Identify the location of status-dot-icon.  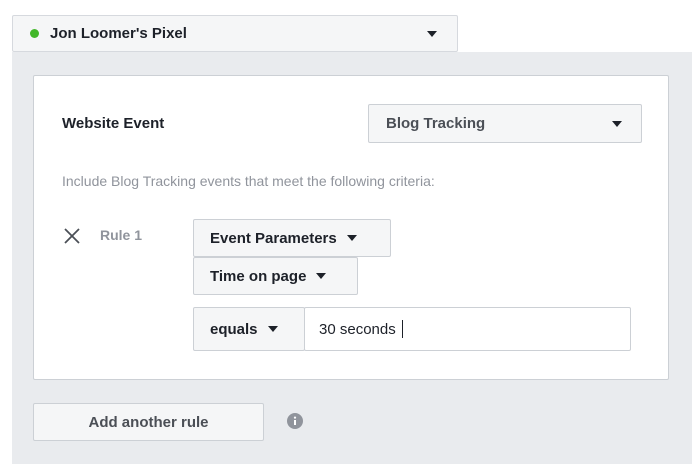
(34, 33).